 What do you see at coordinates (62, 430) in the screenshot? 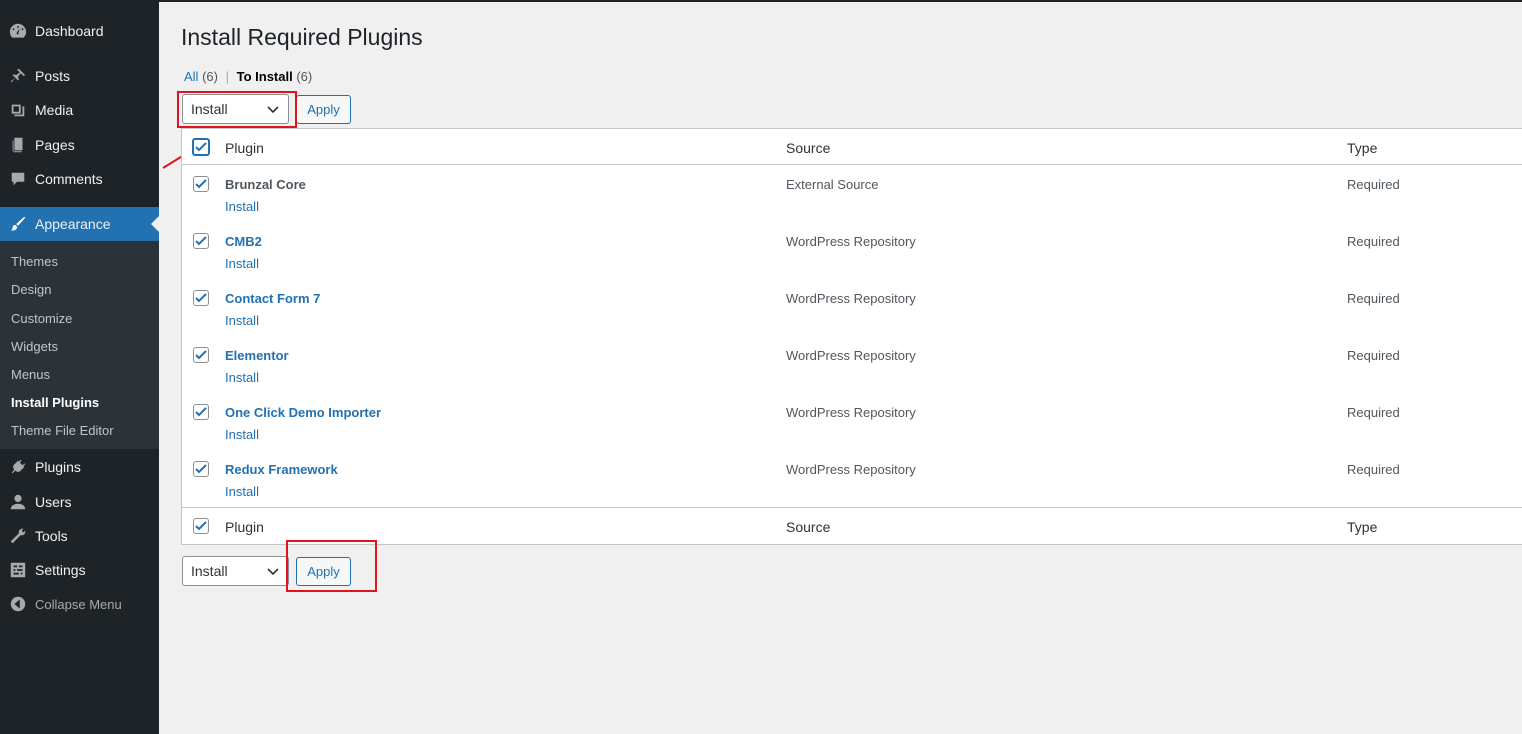
I see `submenu-theme-file-editor: Theme File Editor` at bounding box center [62, 430].